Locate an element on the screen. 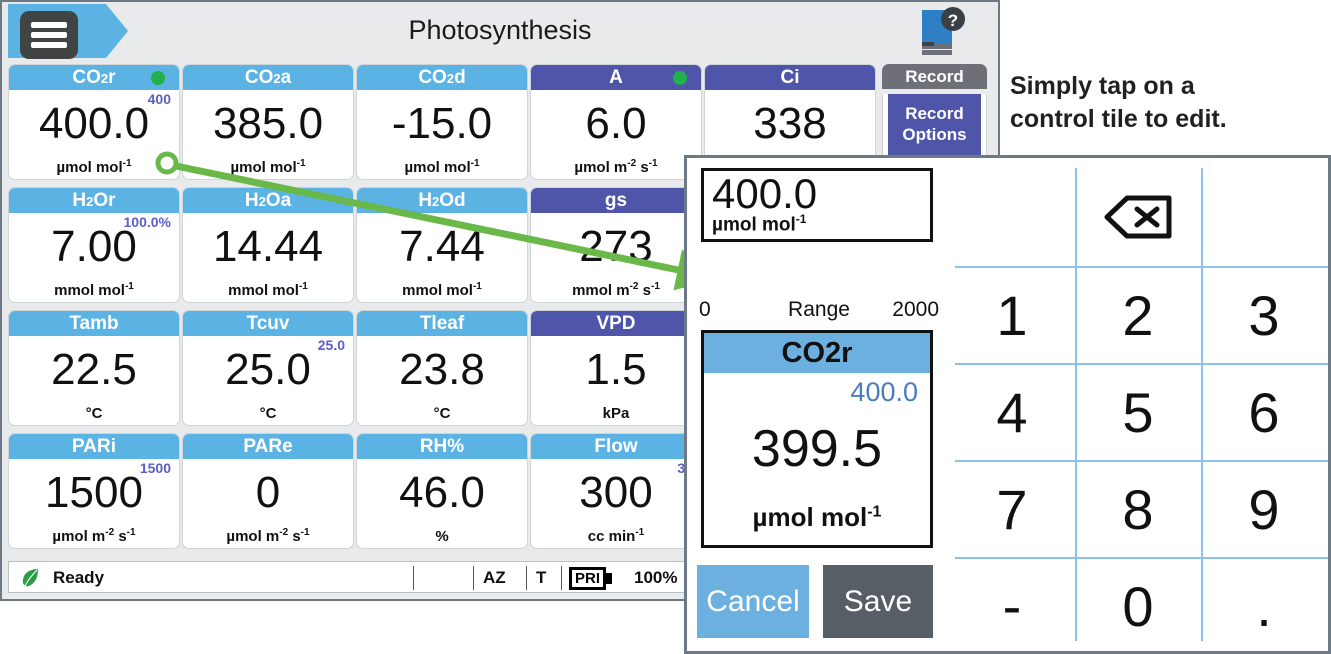 The height and width of the screenshot is (654, 1331). tile-value: 23.8 is located at coordinates (442, 369).